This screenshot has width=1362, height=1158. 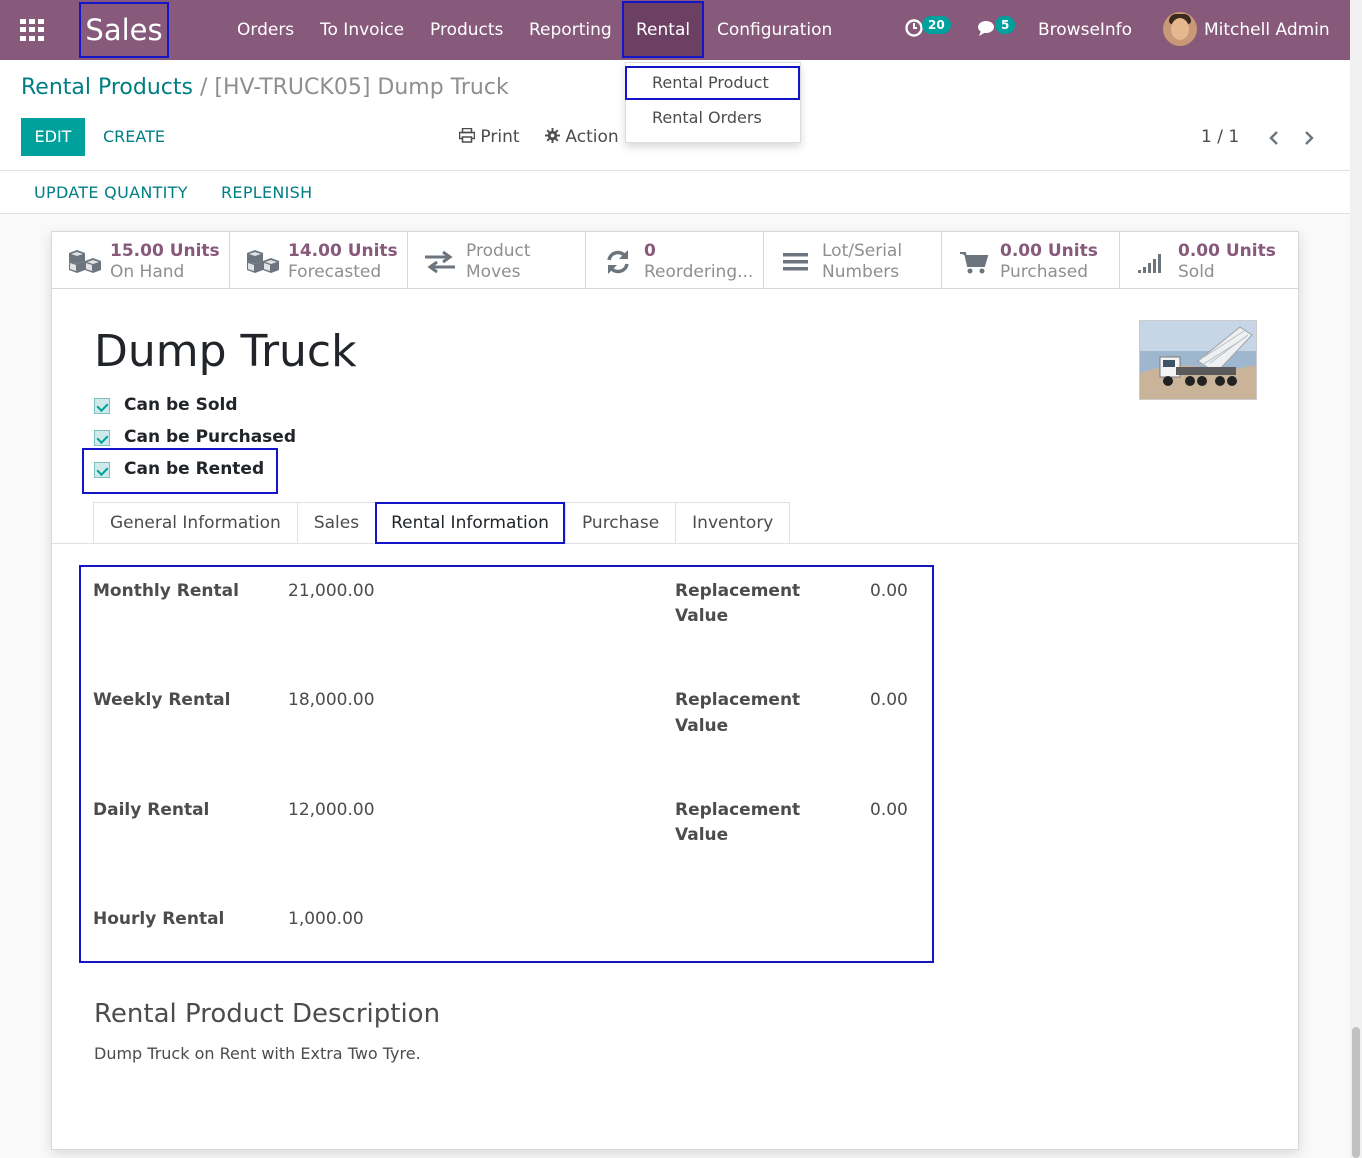 I want to click on monthly-rental-value: 21,000.00, so click(x=331, y=591).